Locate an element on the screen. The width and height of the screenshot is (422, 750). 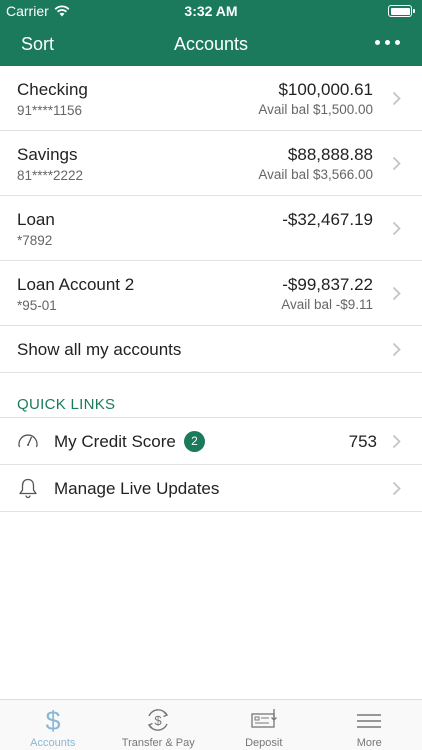
menu-icon is located at coordinates (369, 721).